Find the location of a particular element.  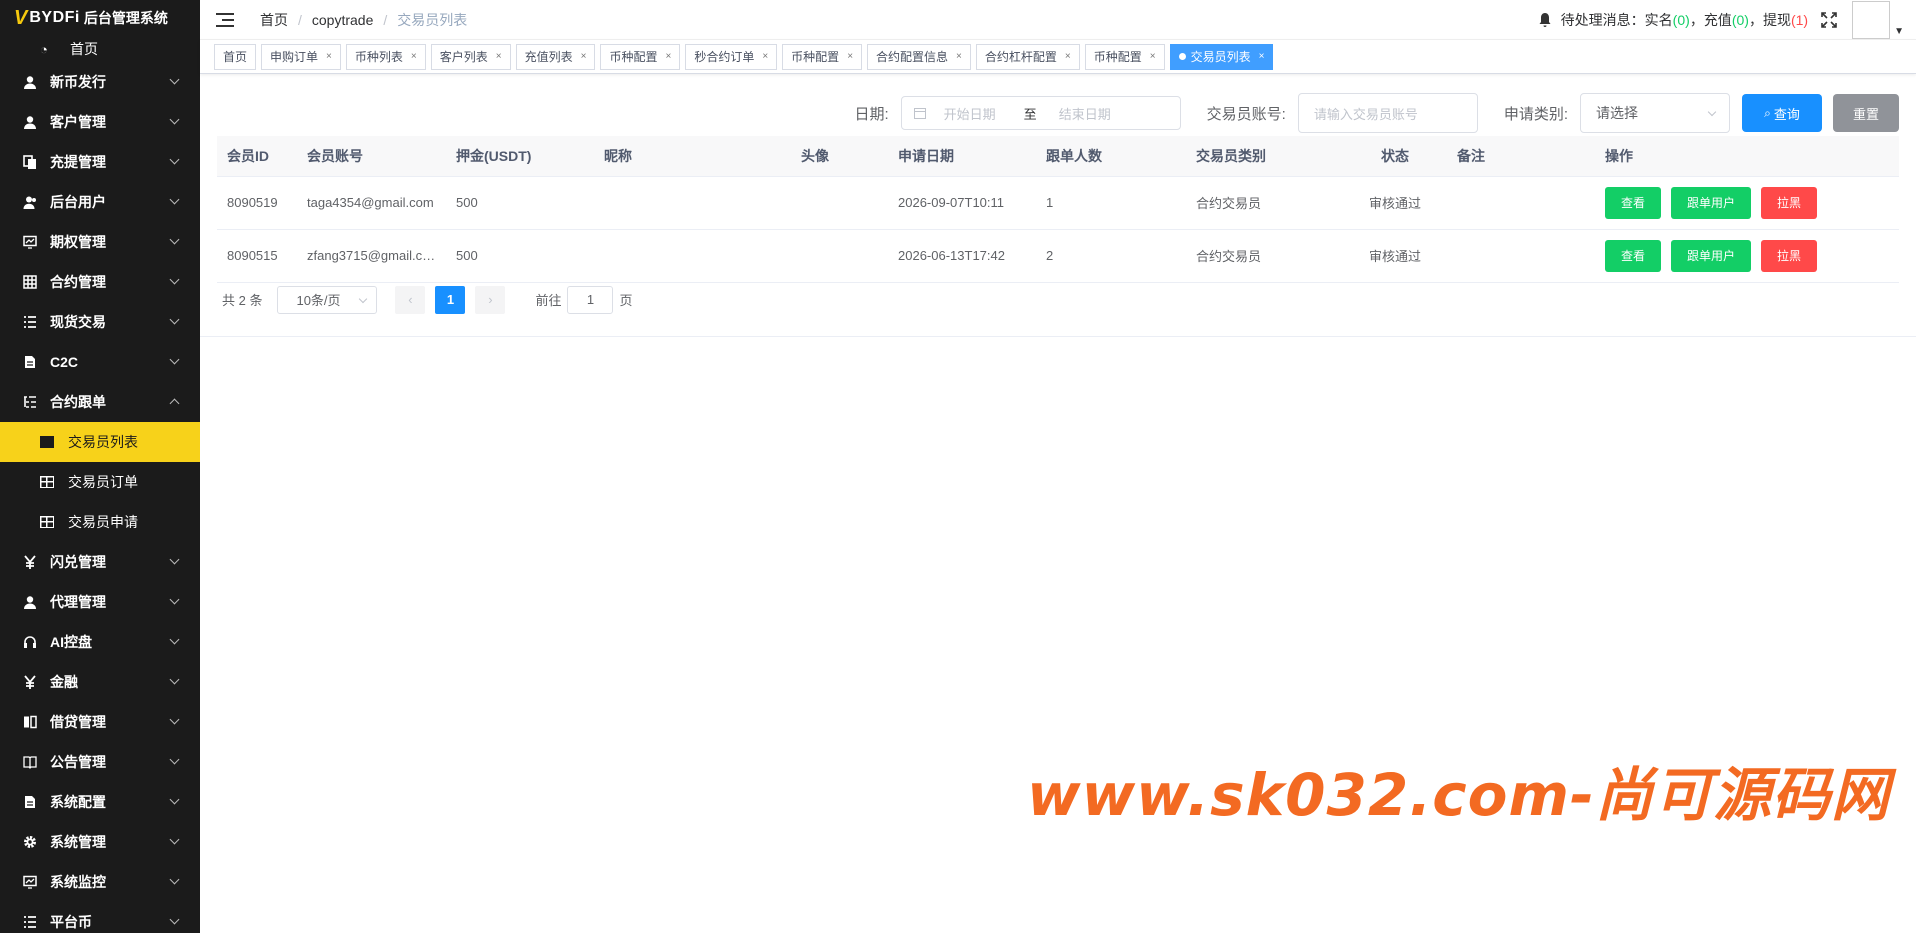

sidebar-item: 合约管理 is located at coordinates (100, 282).